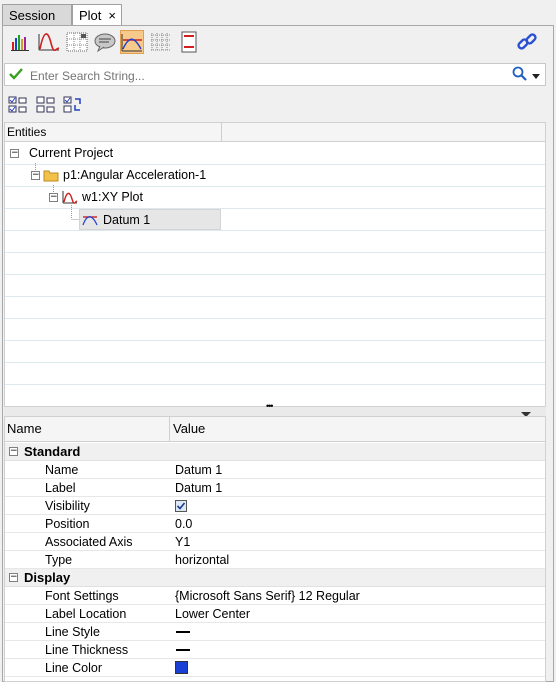 This screenshot has width=556, height=682. I want to click on property-name: Line Style, so click(72, 632).